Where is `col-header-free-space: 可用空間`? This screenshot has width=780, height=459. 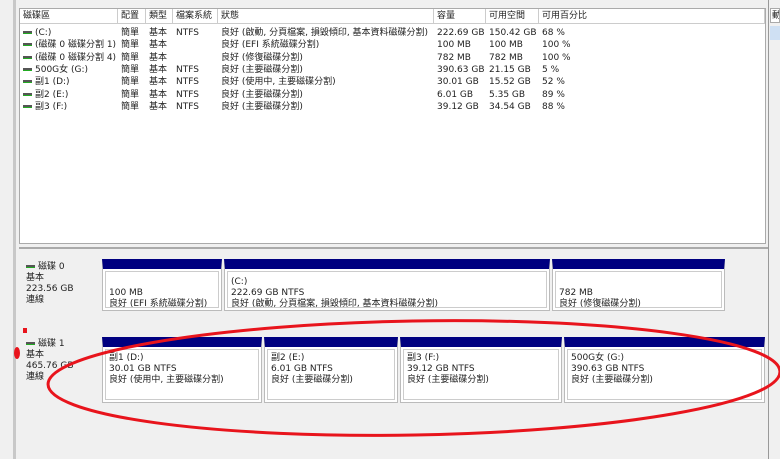 col-header-free-space: 可用空間 is located at coordinates (512, 16).